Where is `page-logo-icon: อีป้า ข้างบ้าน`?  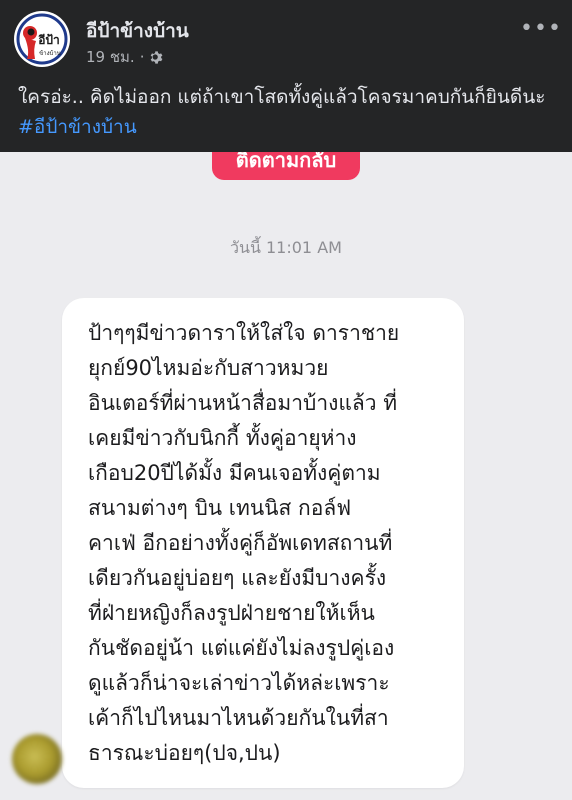
page-logo-icon: อีป้า ข้างบ้าน is located at coordinates (42, 39).